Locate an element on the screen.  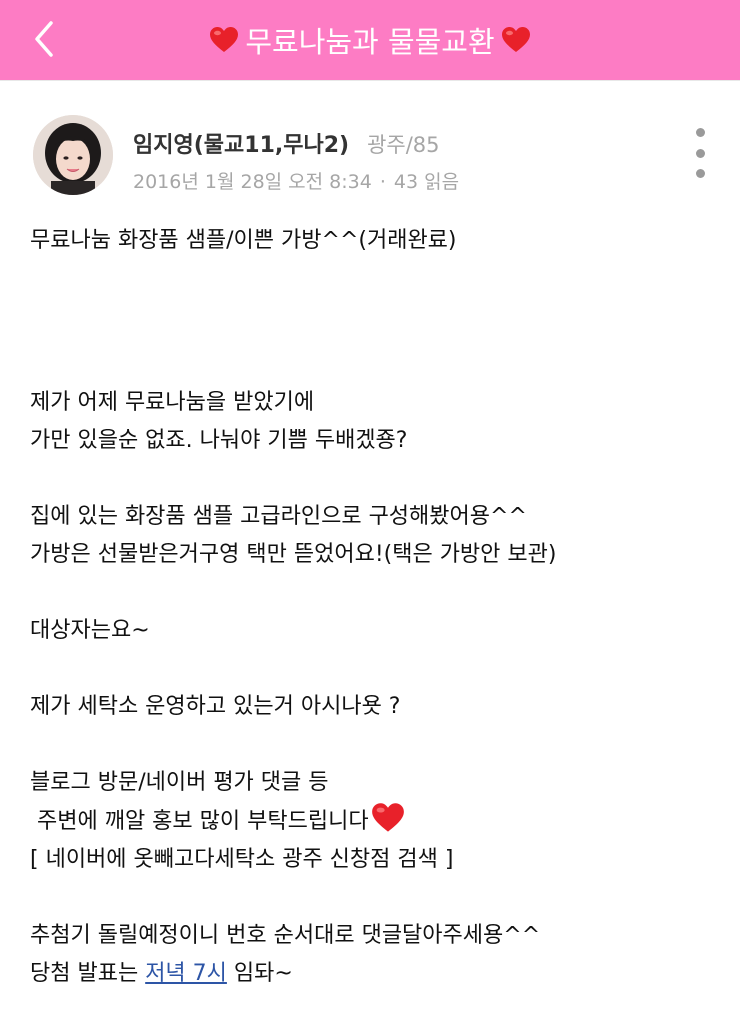
author-region: 광주/85 is located at coordinates (403, 145).